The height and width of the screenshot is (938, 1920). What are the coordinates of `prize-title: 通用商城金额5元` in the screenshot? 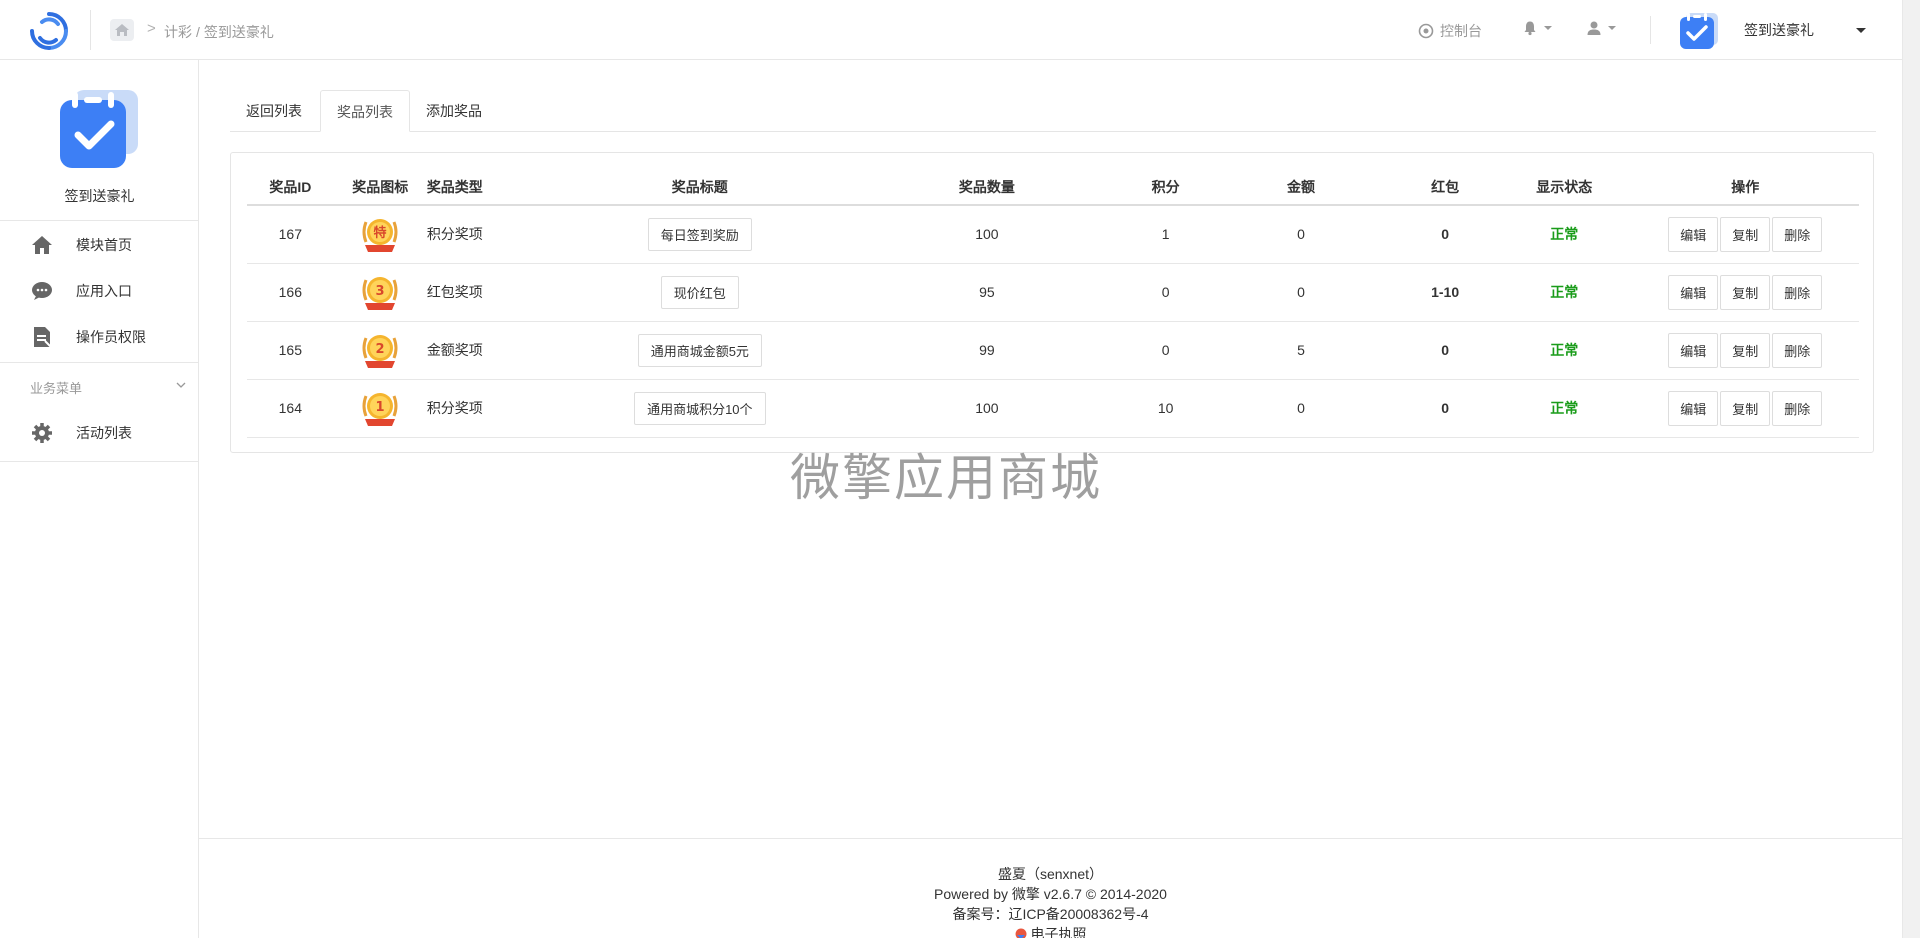 It's located at (699, 350).